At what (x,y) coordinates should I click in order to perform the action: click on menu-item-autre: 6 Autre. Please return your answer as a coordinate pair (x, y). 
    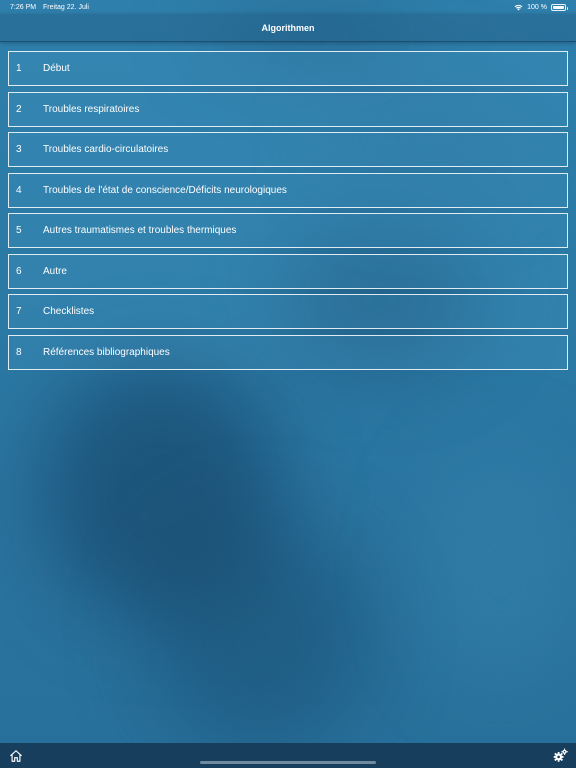
    Looking at the image, I should click on (288, 271).